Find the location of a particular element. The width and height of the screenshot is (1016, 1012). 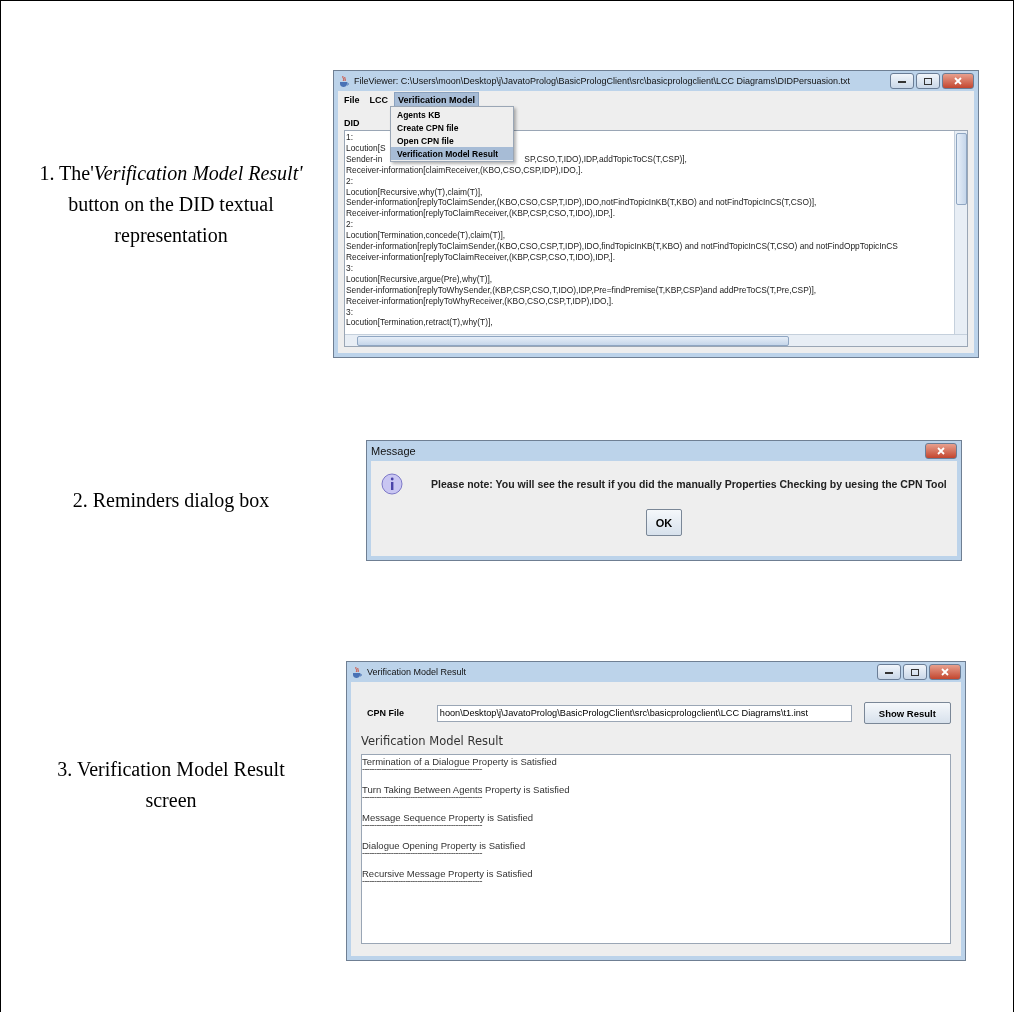

text-line: Sender-in is located at coordinates (364, 159).